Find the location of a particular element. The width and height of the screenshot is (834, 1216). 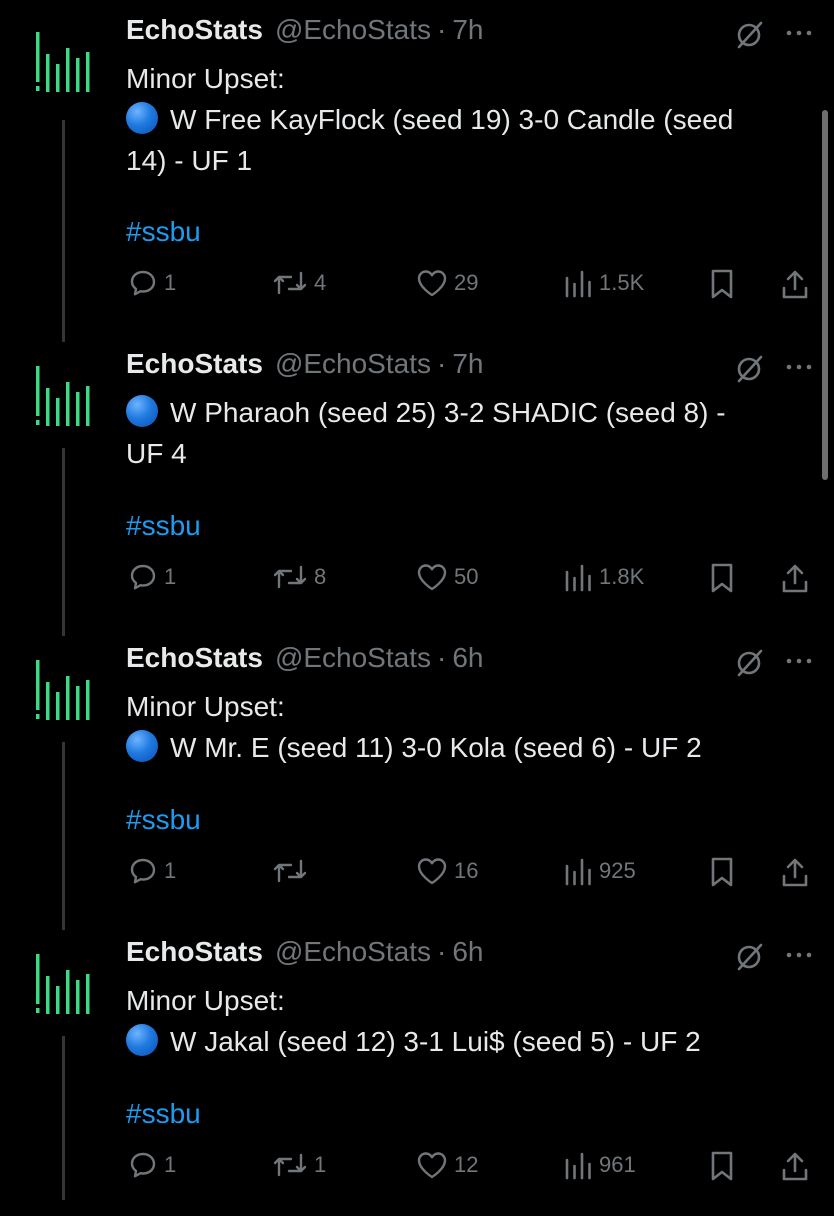

views-button: 1.8K is located at coordinates (603, 577).